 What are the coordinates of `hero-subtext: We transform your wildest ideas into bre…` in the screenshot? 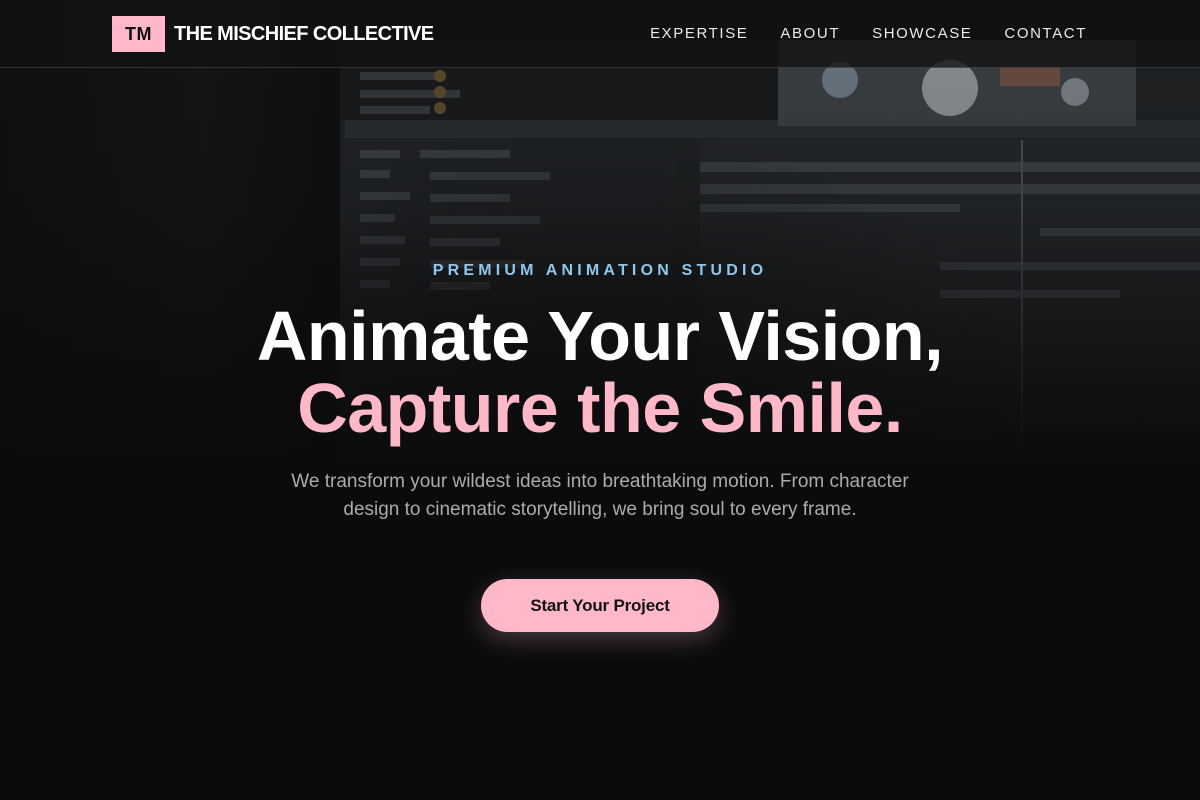 It's located at (600, 495).